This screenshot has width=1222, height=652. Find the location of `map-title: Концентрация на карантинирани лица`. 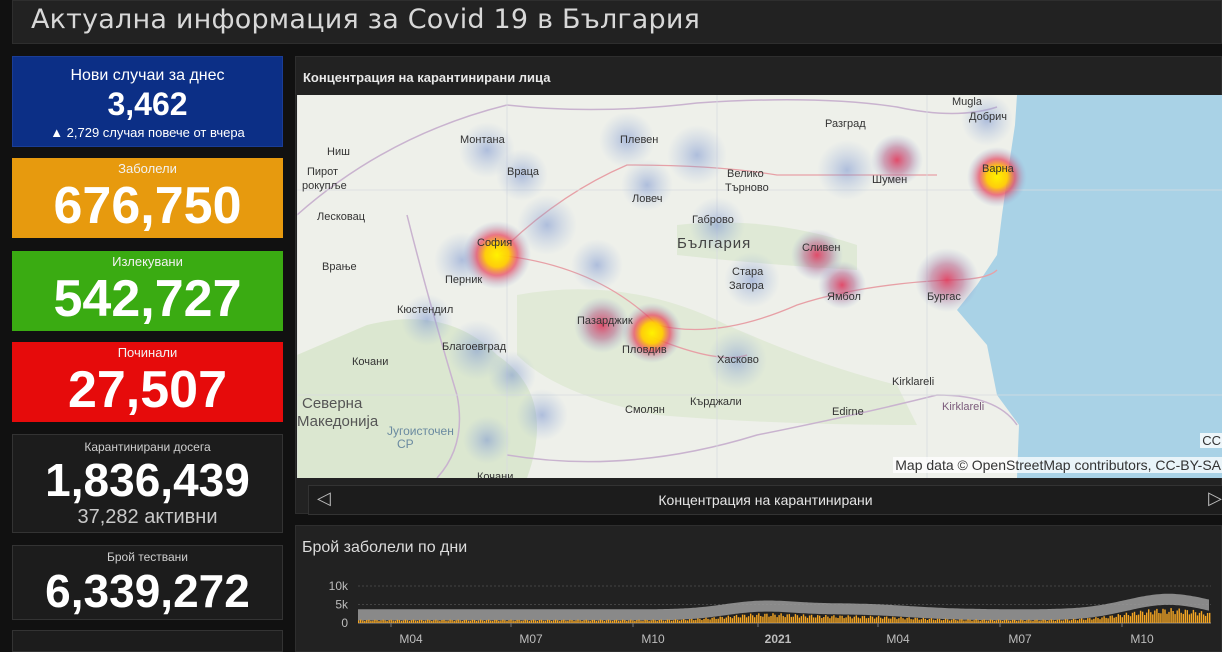

map-title: Концентрация на карантинирани лица is located at coordinates (427, 77).